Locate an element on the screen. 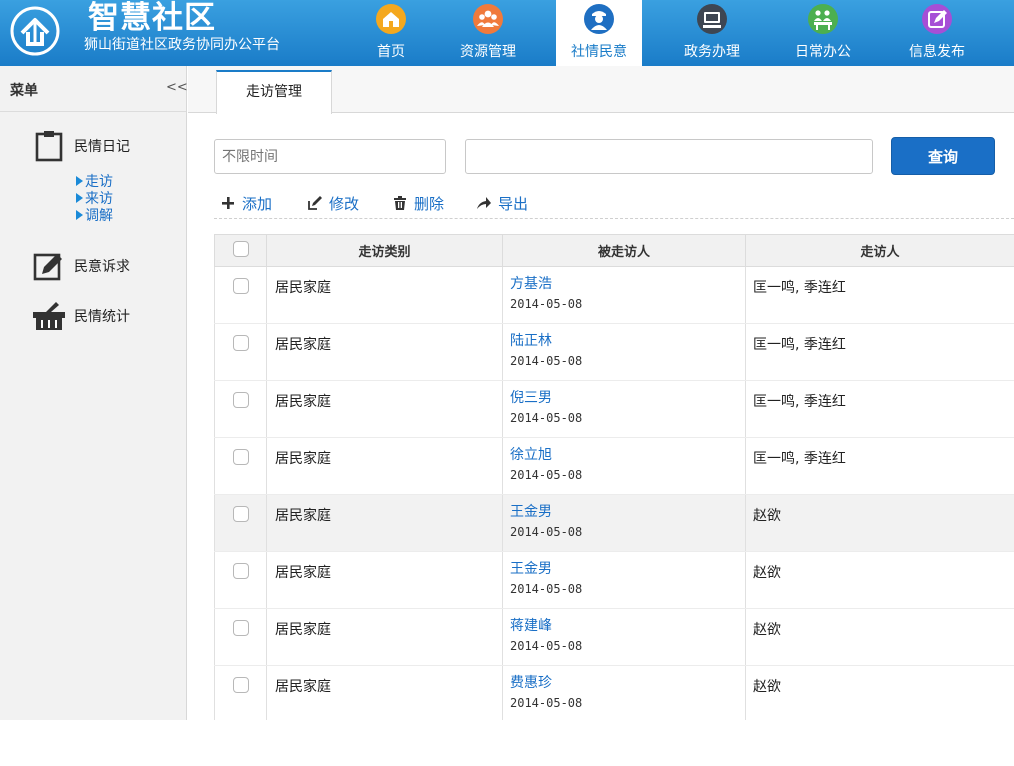  tab-visit-management: 走访管理 is located at coordinates (274, 92).